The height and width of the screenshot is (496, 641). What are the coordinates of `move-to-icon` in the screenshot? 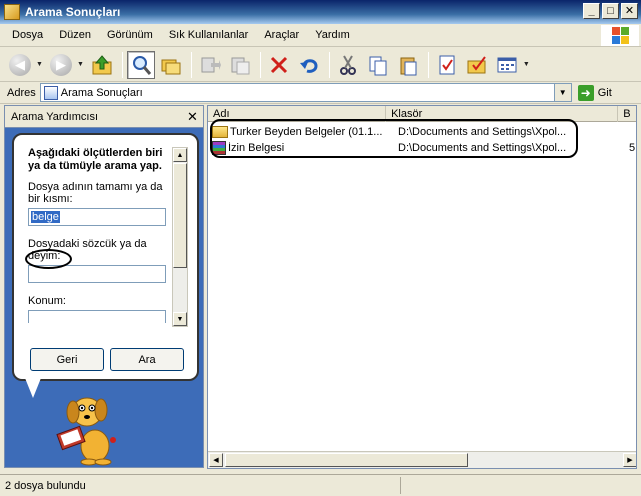 It's located at (211, 64).